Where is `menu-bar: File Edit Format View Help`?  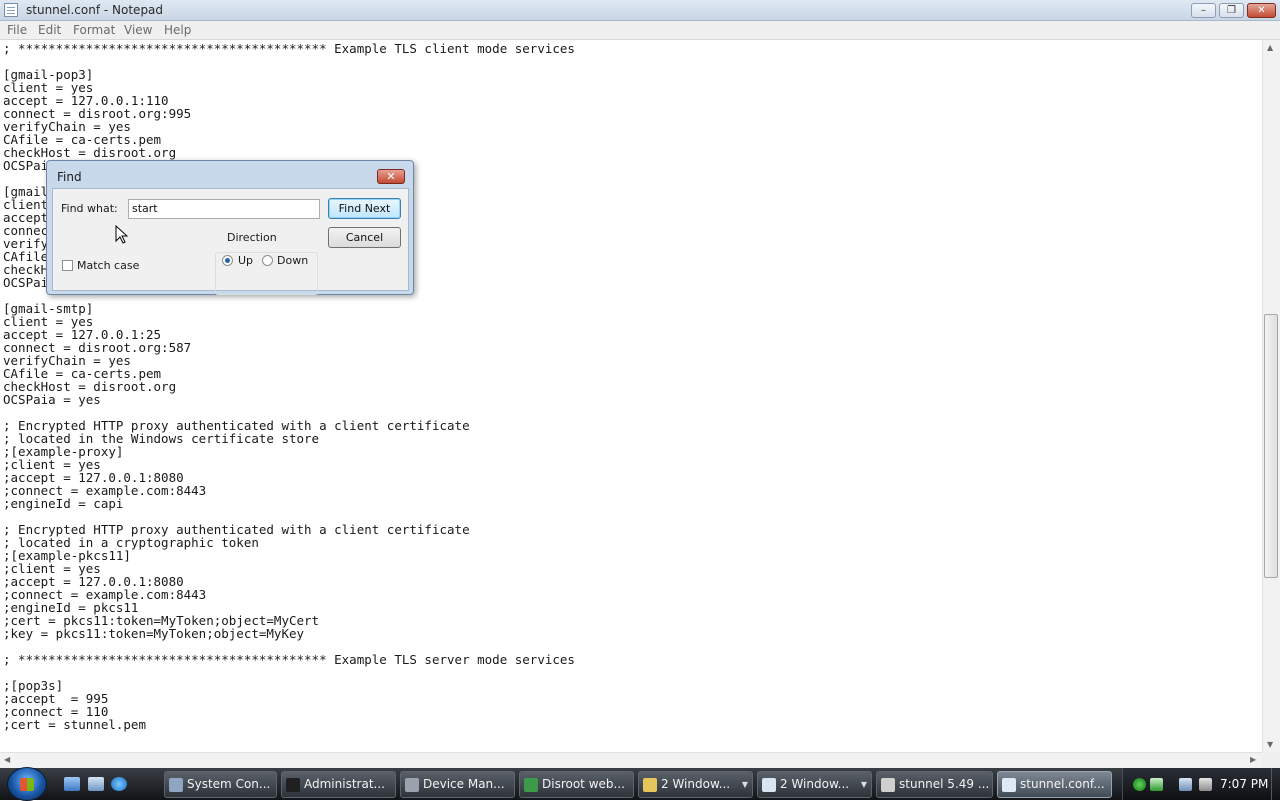
menu-bar: File Edit Format View Help is located at coordinates (640, 30).